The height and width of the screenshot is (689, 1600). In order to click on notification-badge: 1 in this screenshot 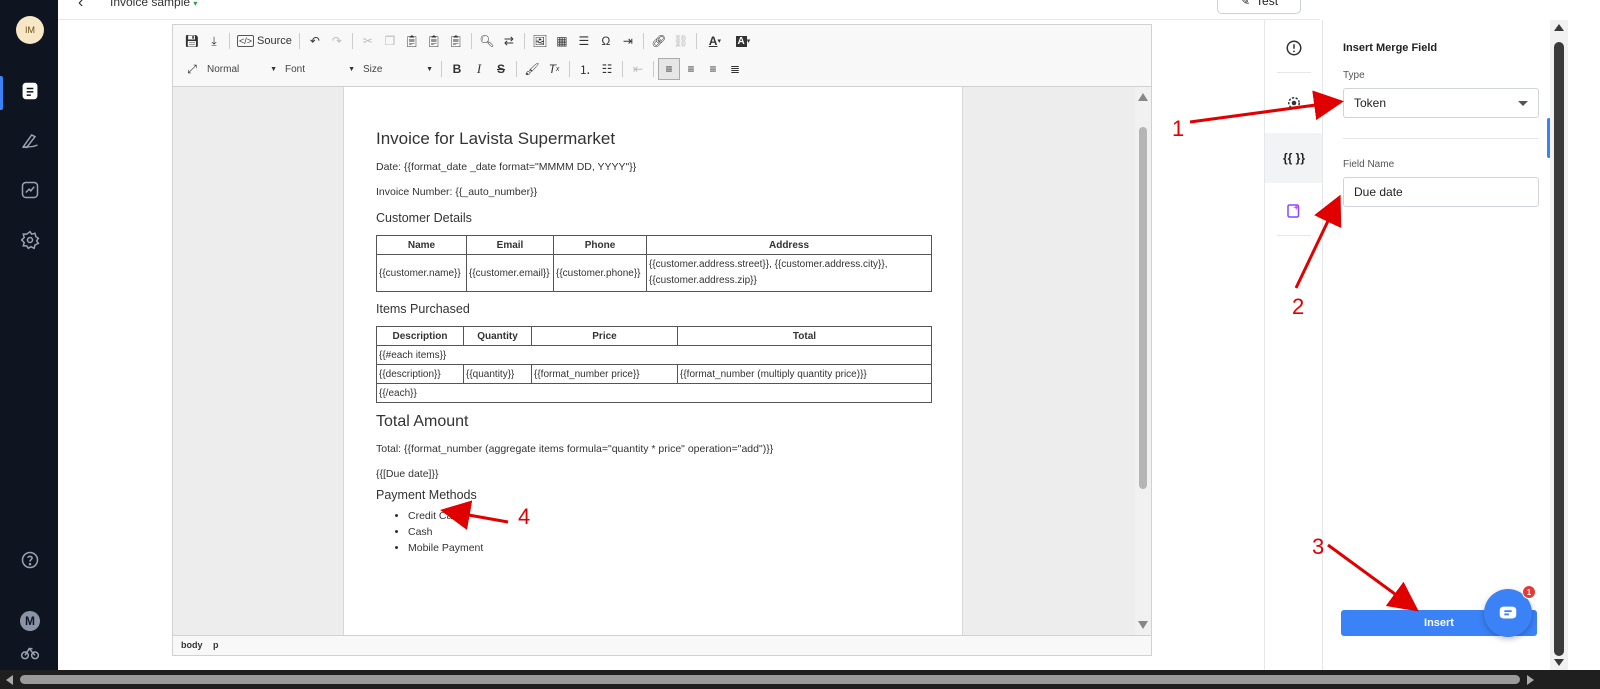, I will do `click(1529, 592)`.